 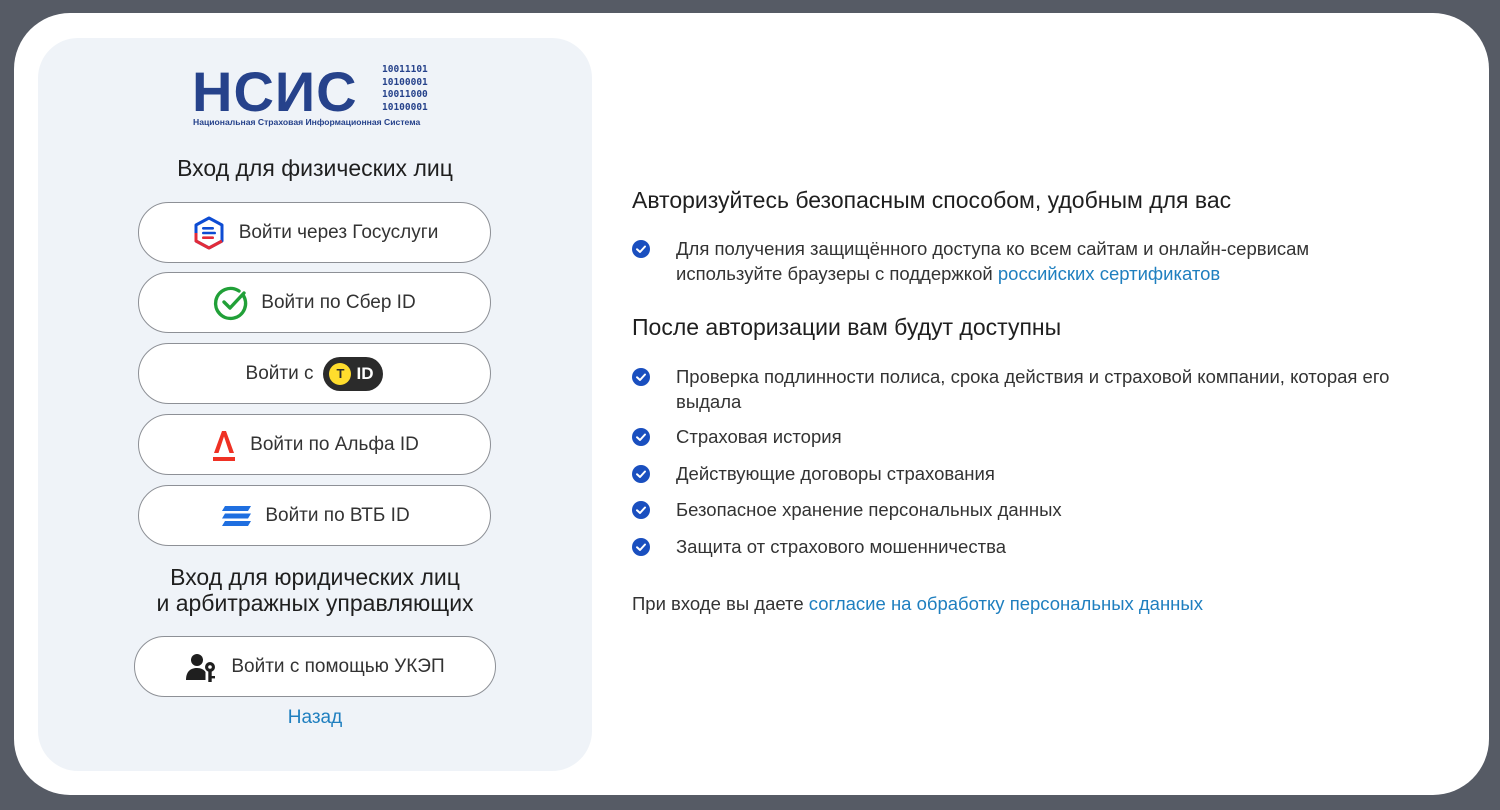 I want to click on sber-icon, so click(x=231, y=303).